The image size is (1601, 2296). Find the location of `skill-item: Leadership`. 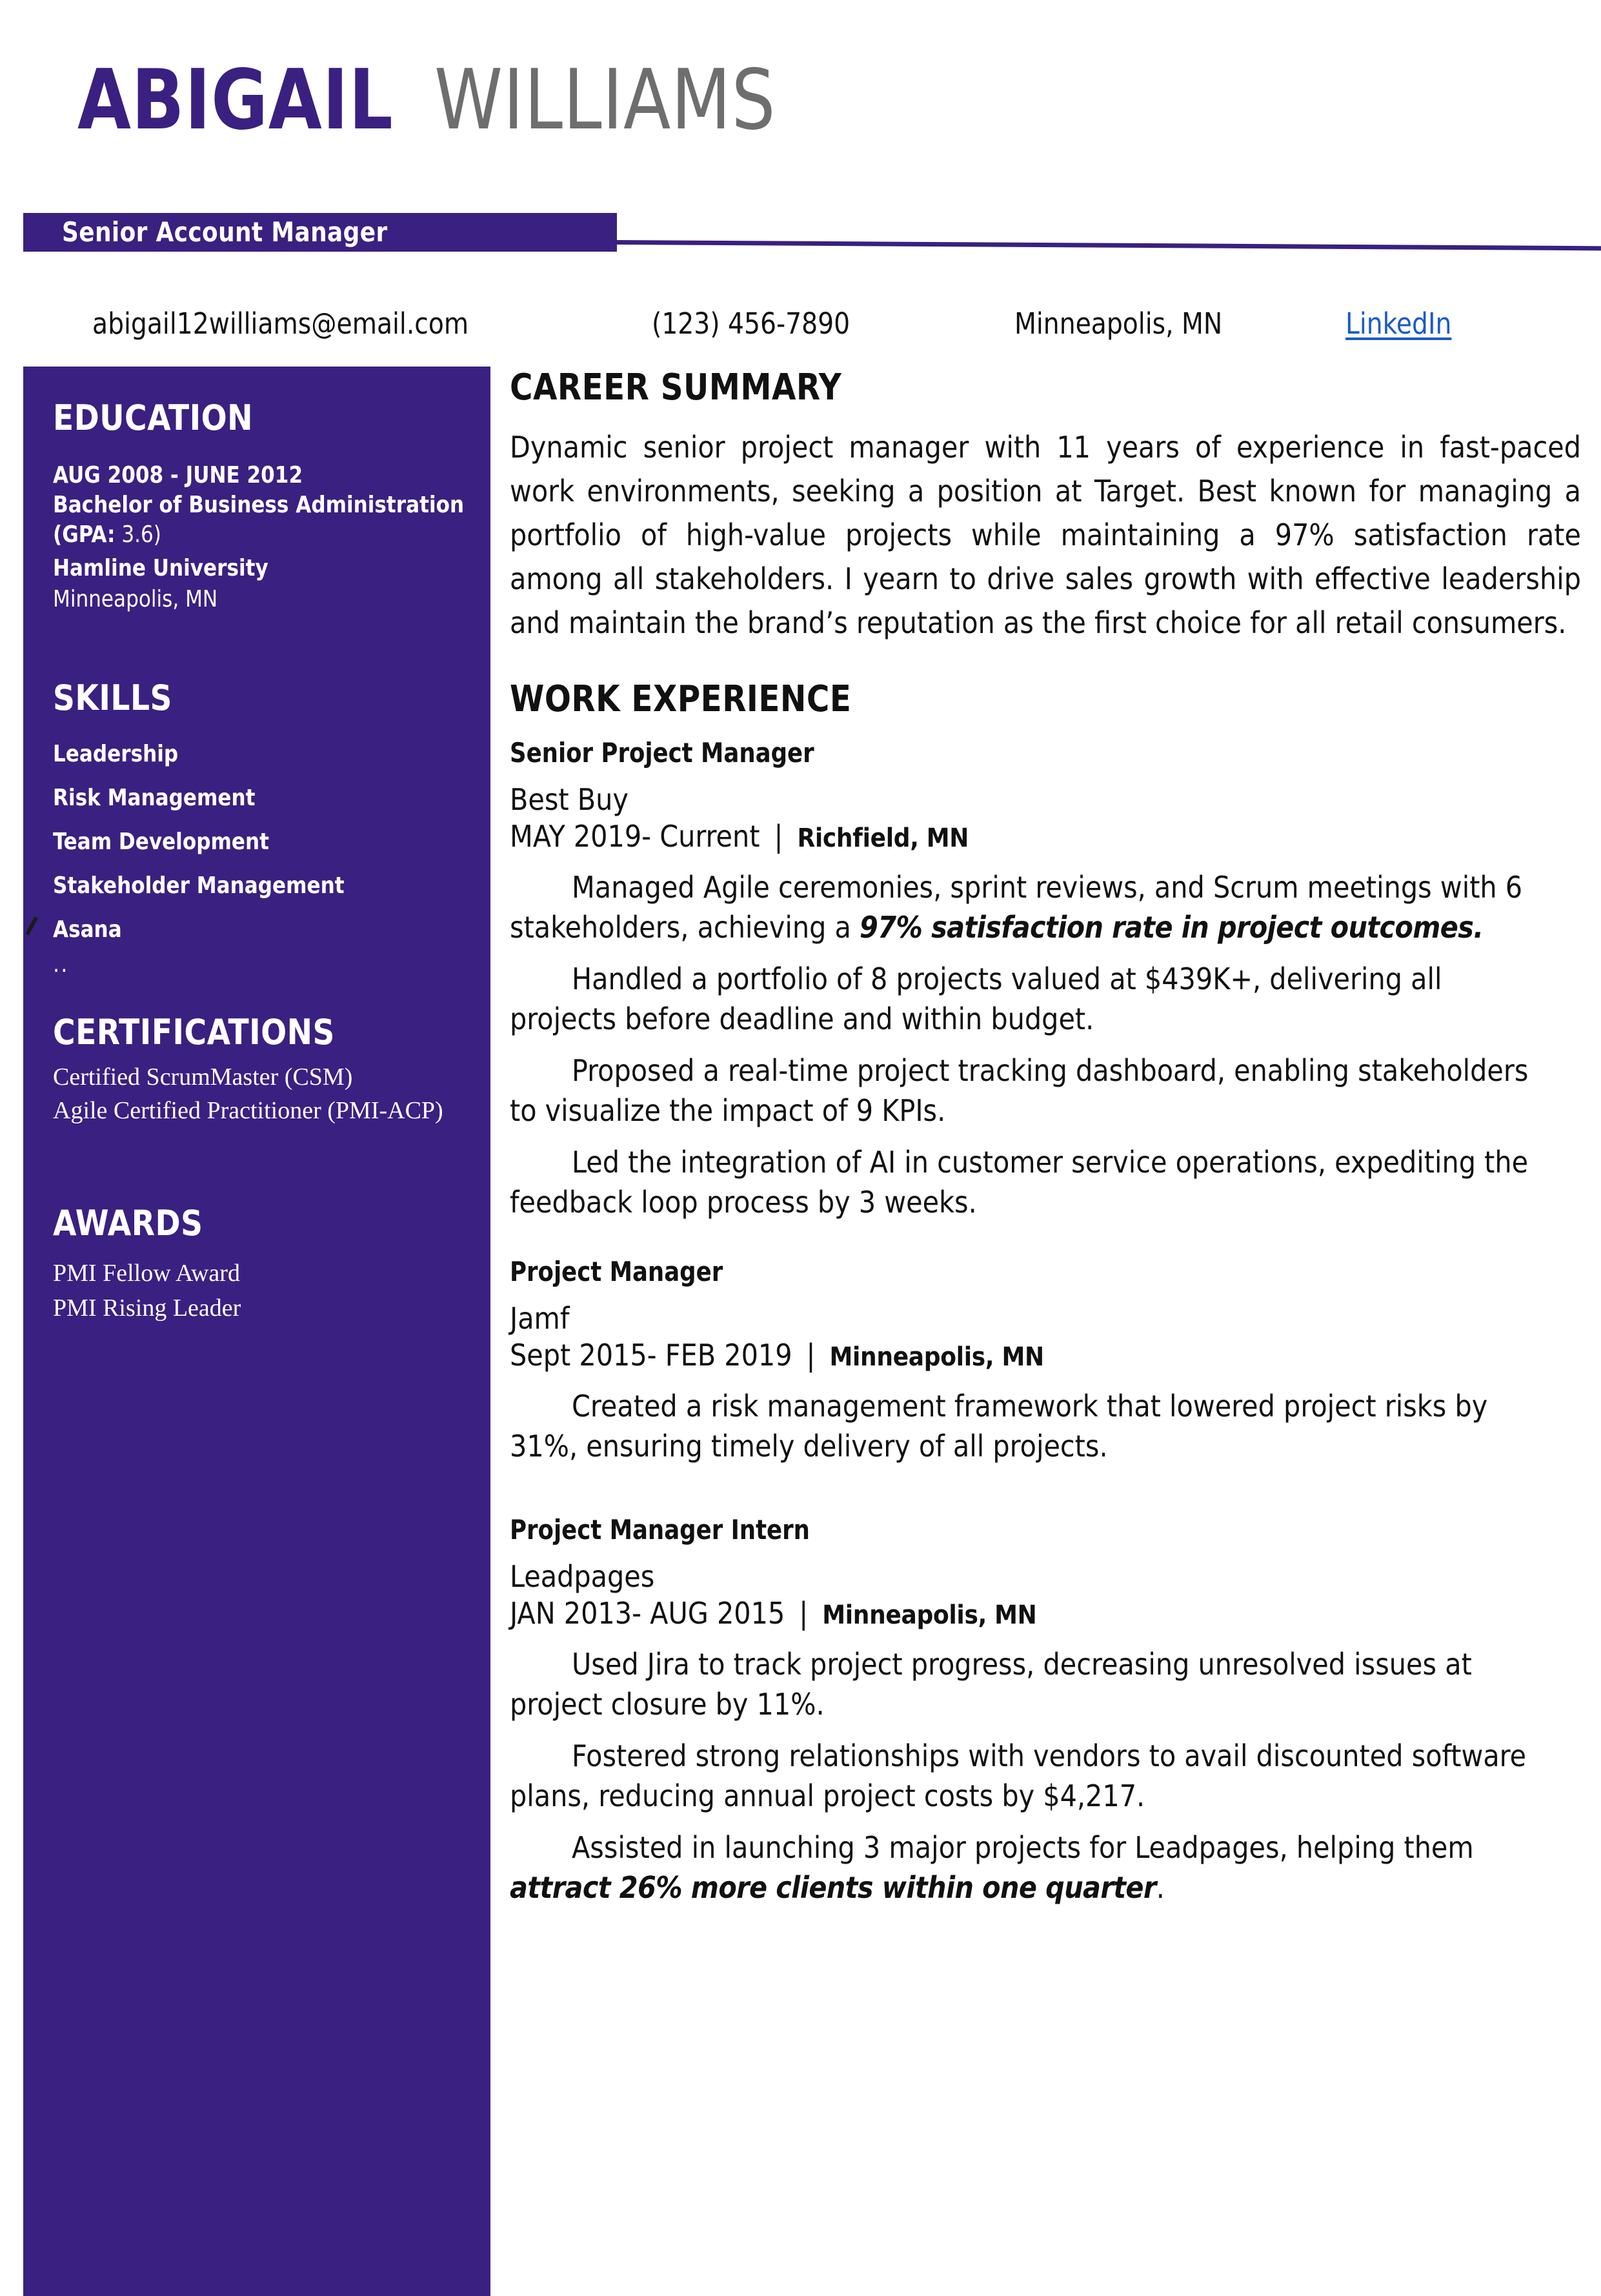

skill-item: Leadership is located at coordinates (116, 754).